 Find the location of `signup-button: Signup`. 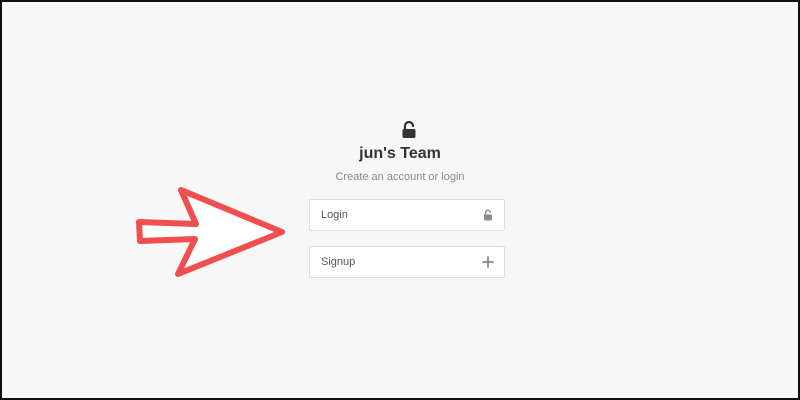

signup-button: Signup is located at coordinates (407, 262).